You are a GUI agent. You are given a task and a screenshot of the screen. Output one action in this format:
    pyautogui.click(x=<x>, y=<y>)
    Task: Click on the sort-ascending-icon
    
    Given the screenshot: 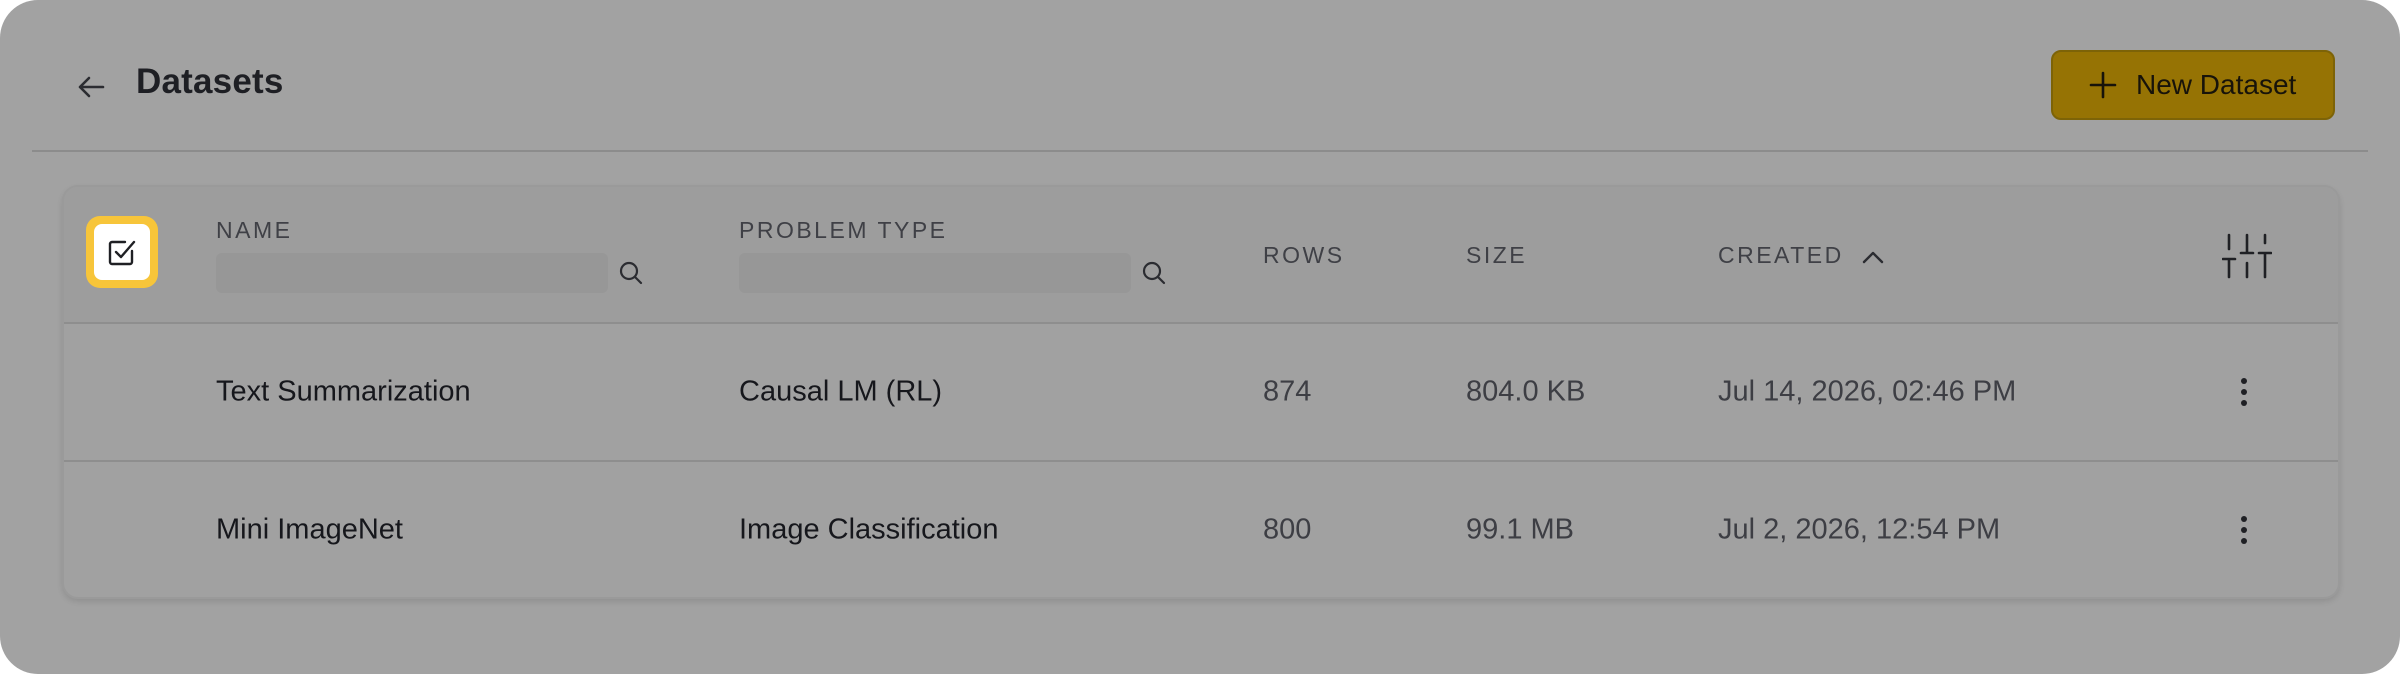 What is the action you would take?
    pyautogui.click(x=1872, y=257)
    